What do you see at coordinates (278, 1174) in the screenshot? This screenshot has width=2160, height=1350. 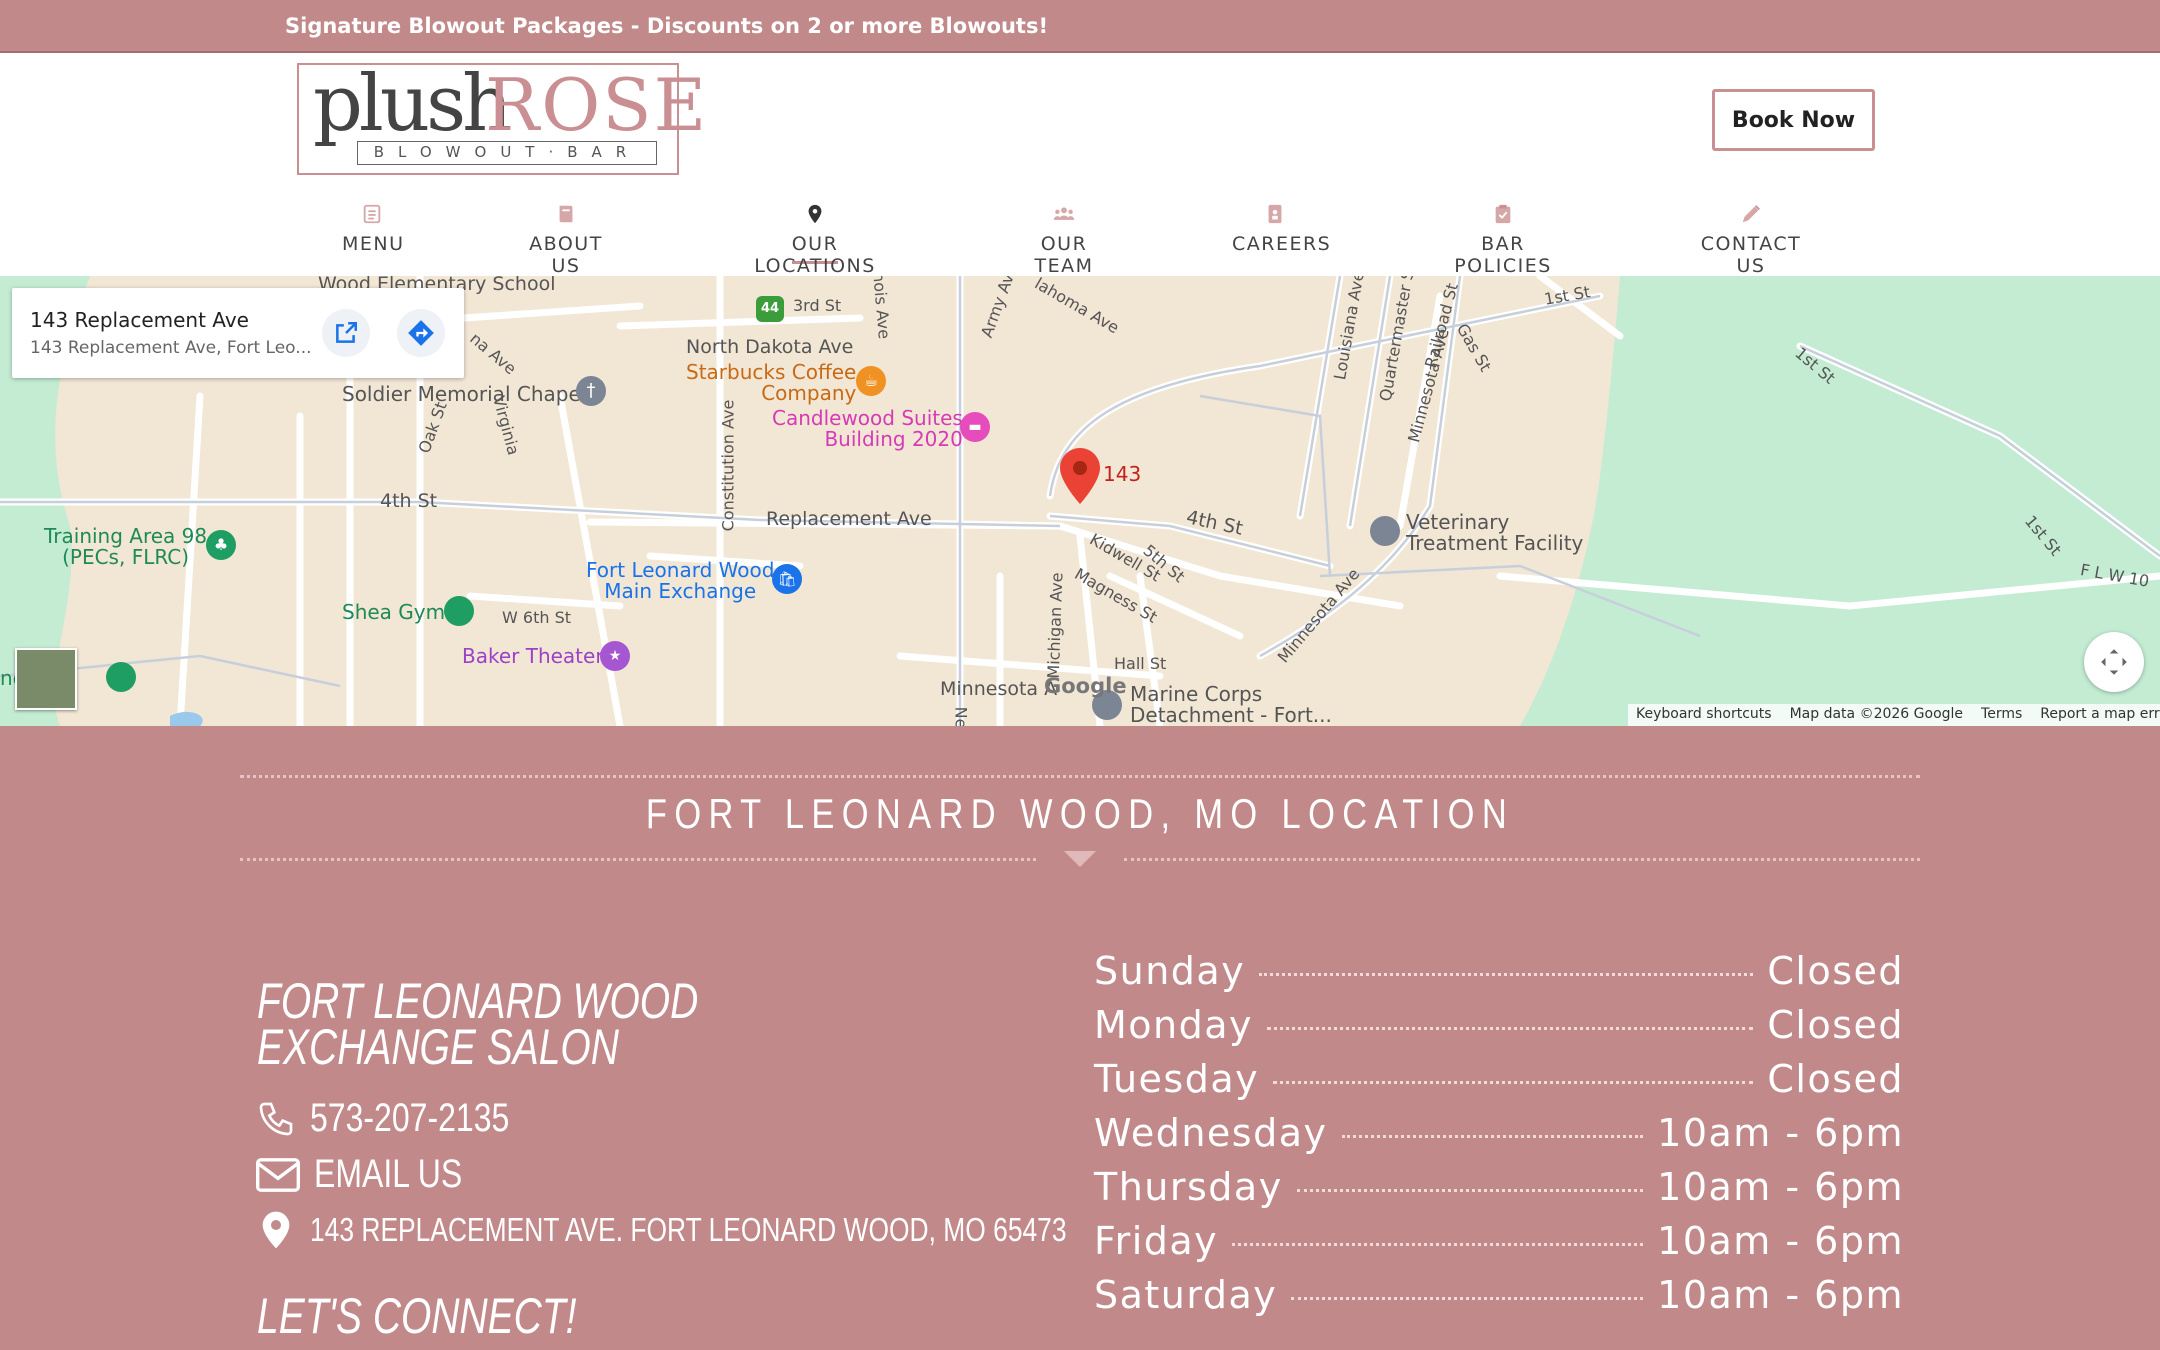 I see `envelope-icon` at bounding box center [278, 1174].